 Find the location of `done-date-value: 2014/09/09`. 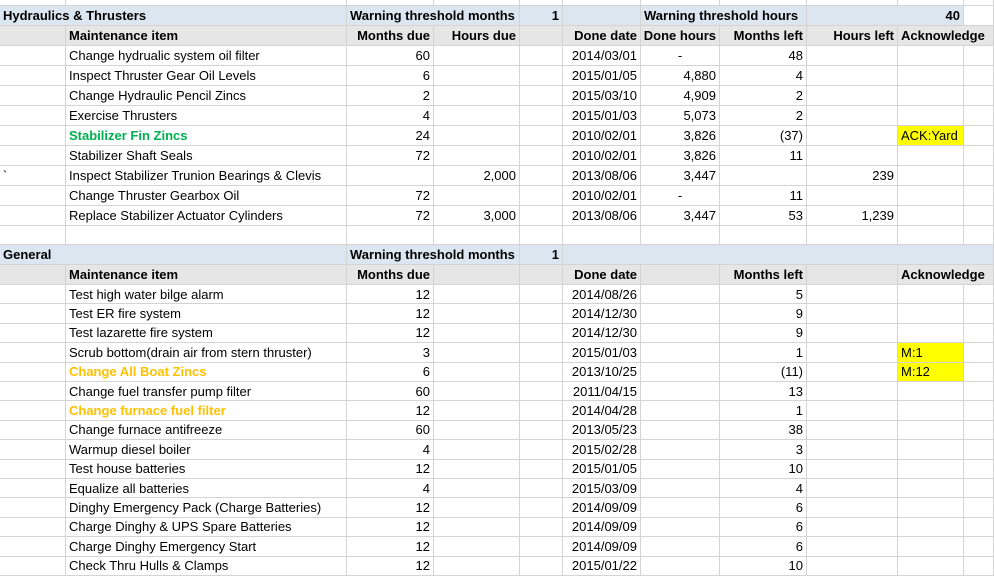

done-date-value: 2014/09/09 is located at coordinates (602, 527).